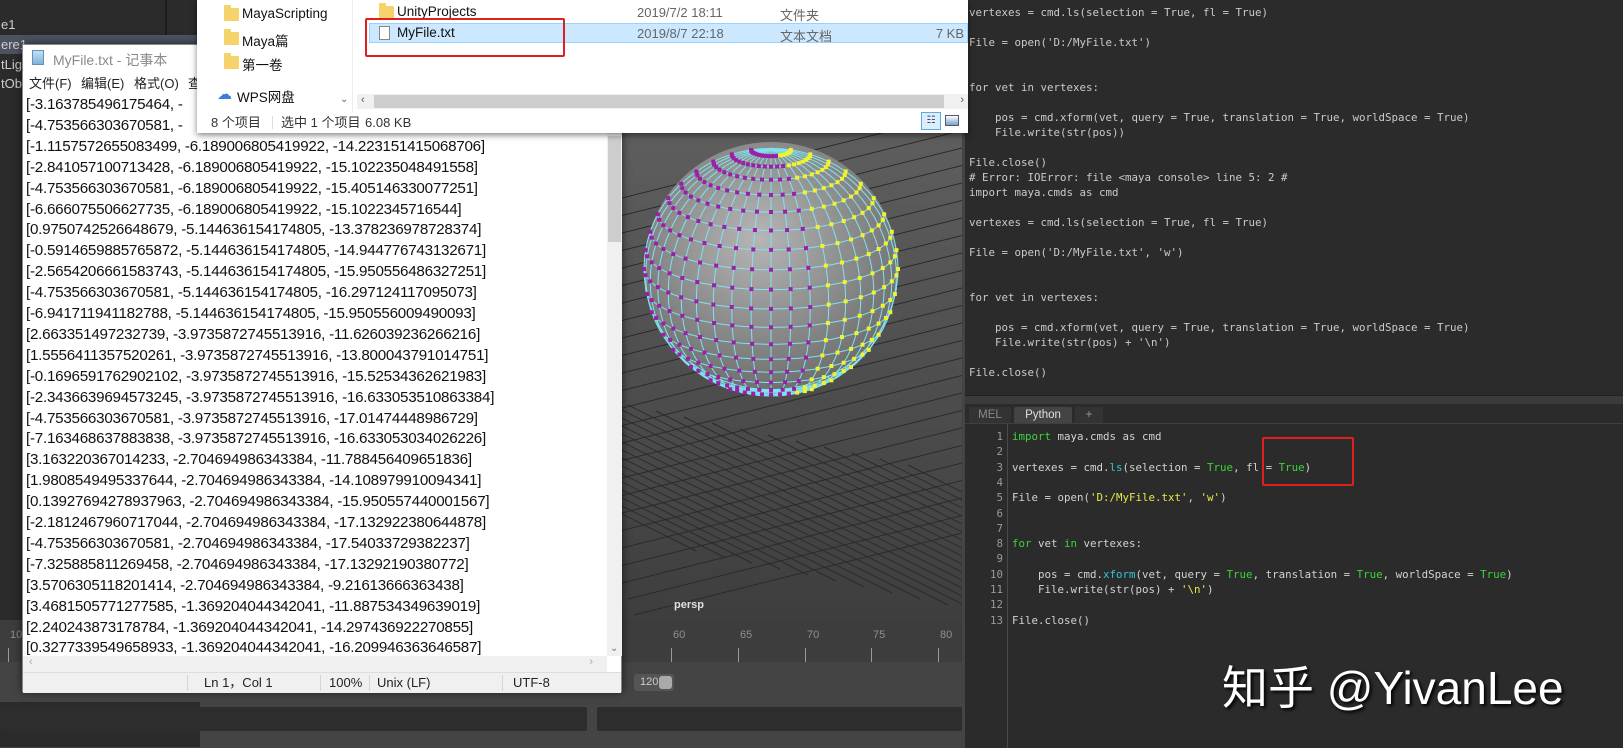 This screenshot has width=1623, height=748. Describe the element at coordinates (614, 374) in the screenshot. I see `vertical-scrollbar: ⌄` at that location.